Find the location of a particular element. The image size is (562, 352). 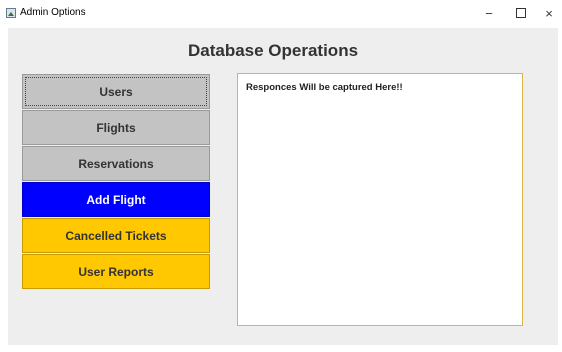

maximize-icon is located at coordinates (521, 13).